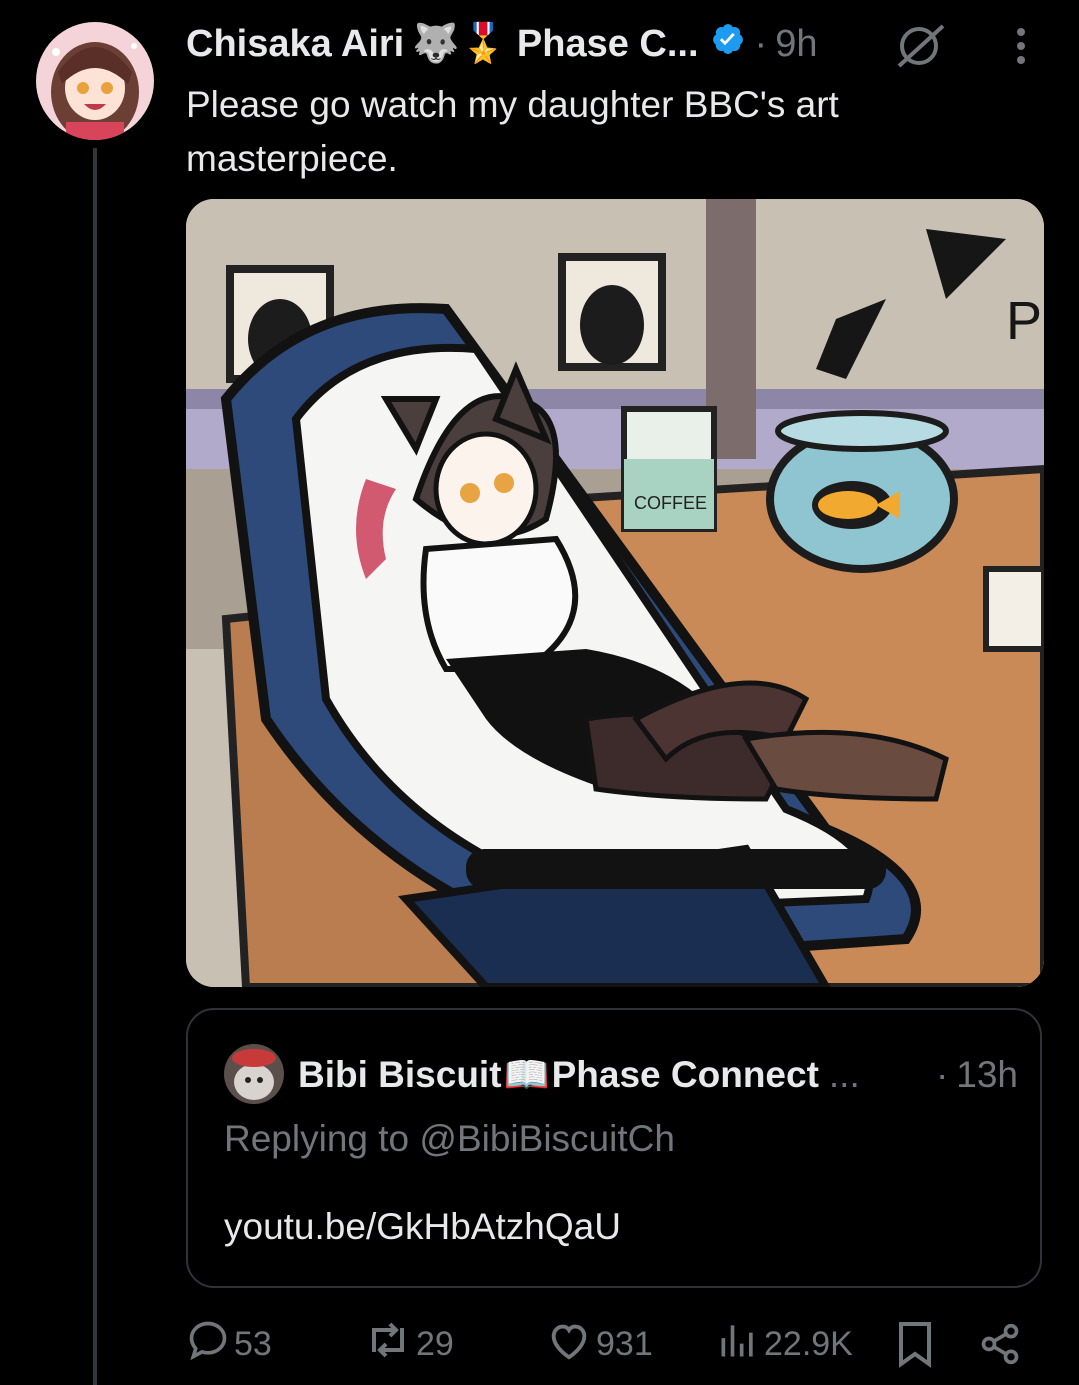 This screenshot has width=1079, height=1385. What do you see at coordinates (547, 1138) in the screenshot?
I see `replying-handle: @BibiBiscuitCh` at bounding box center [547, 1138].